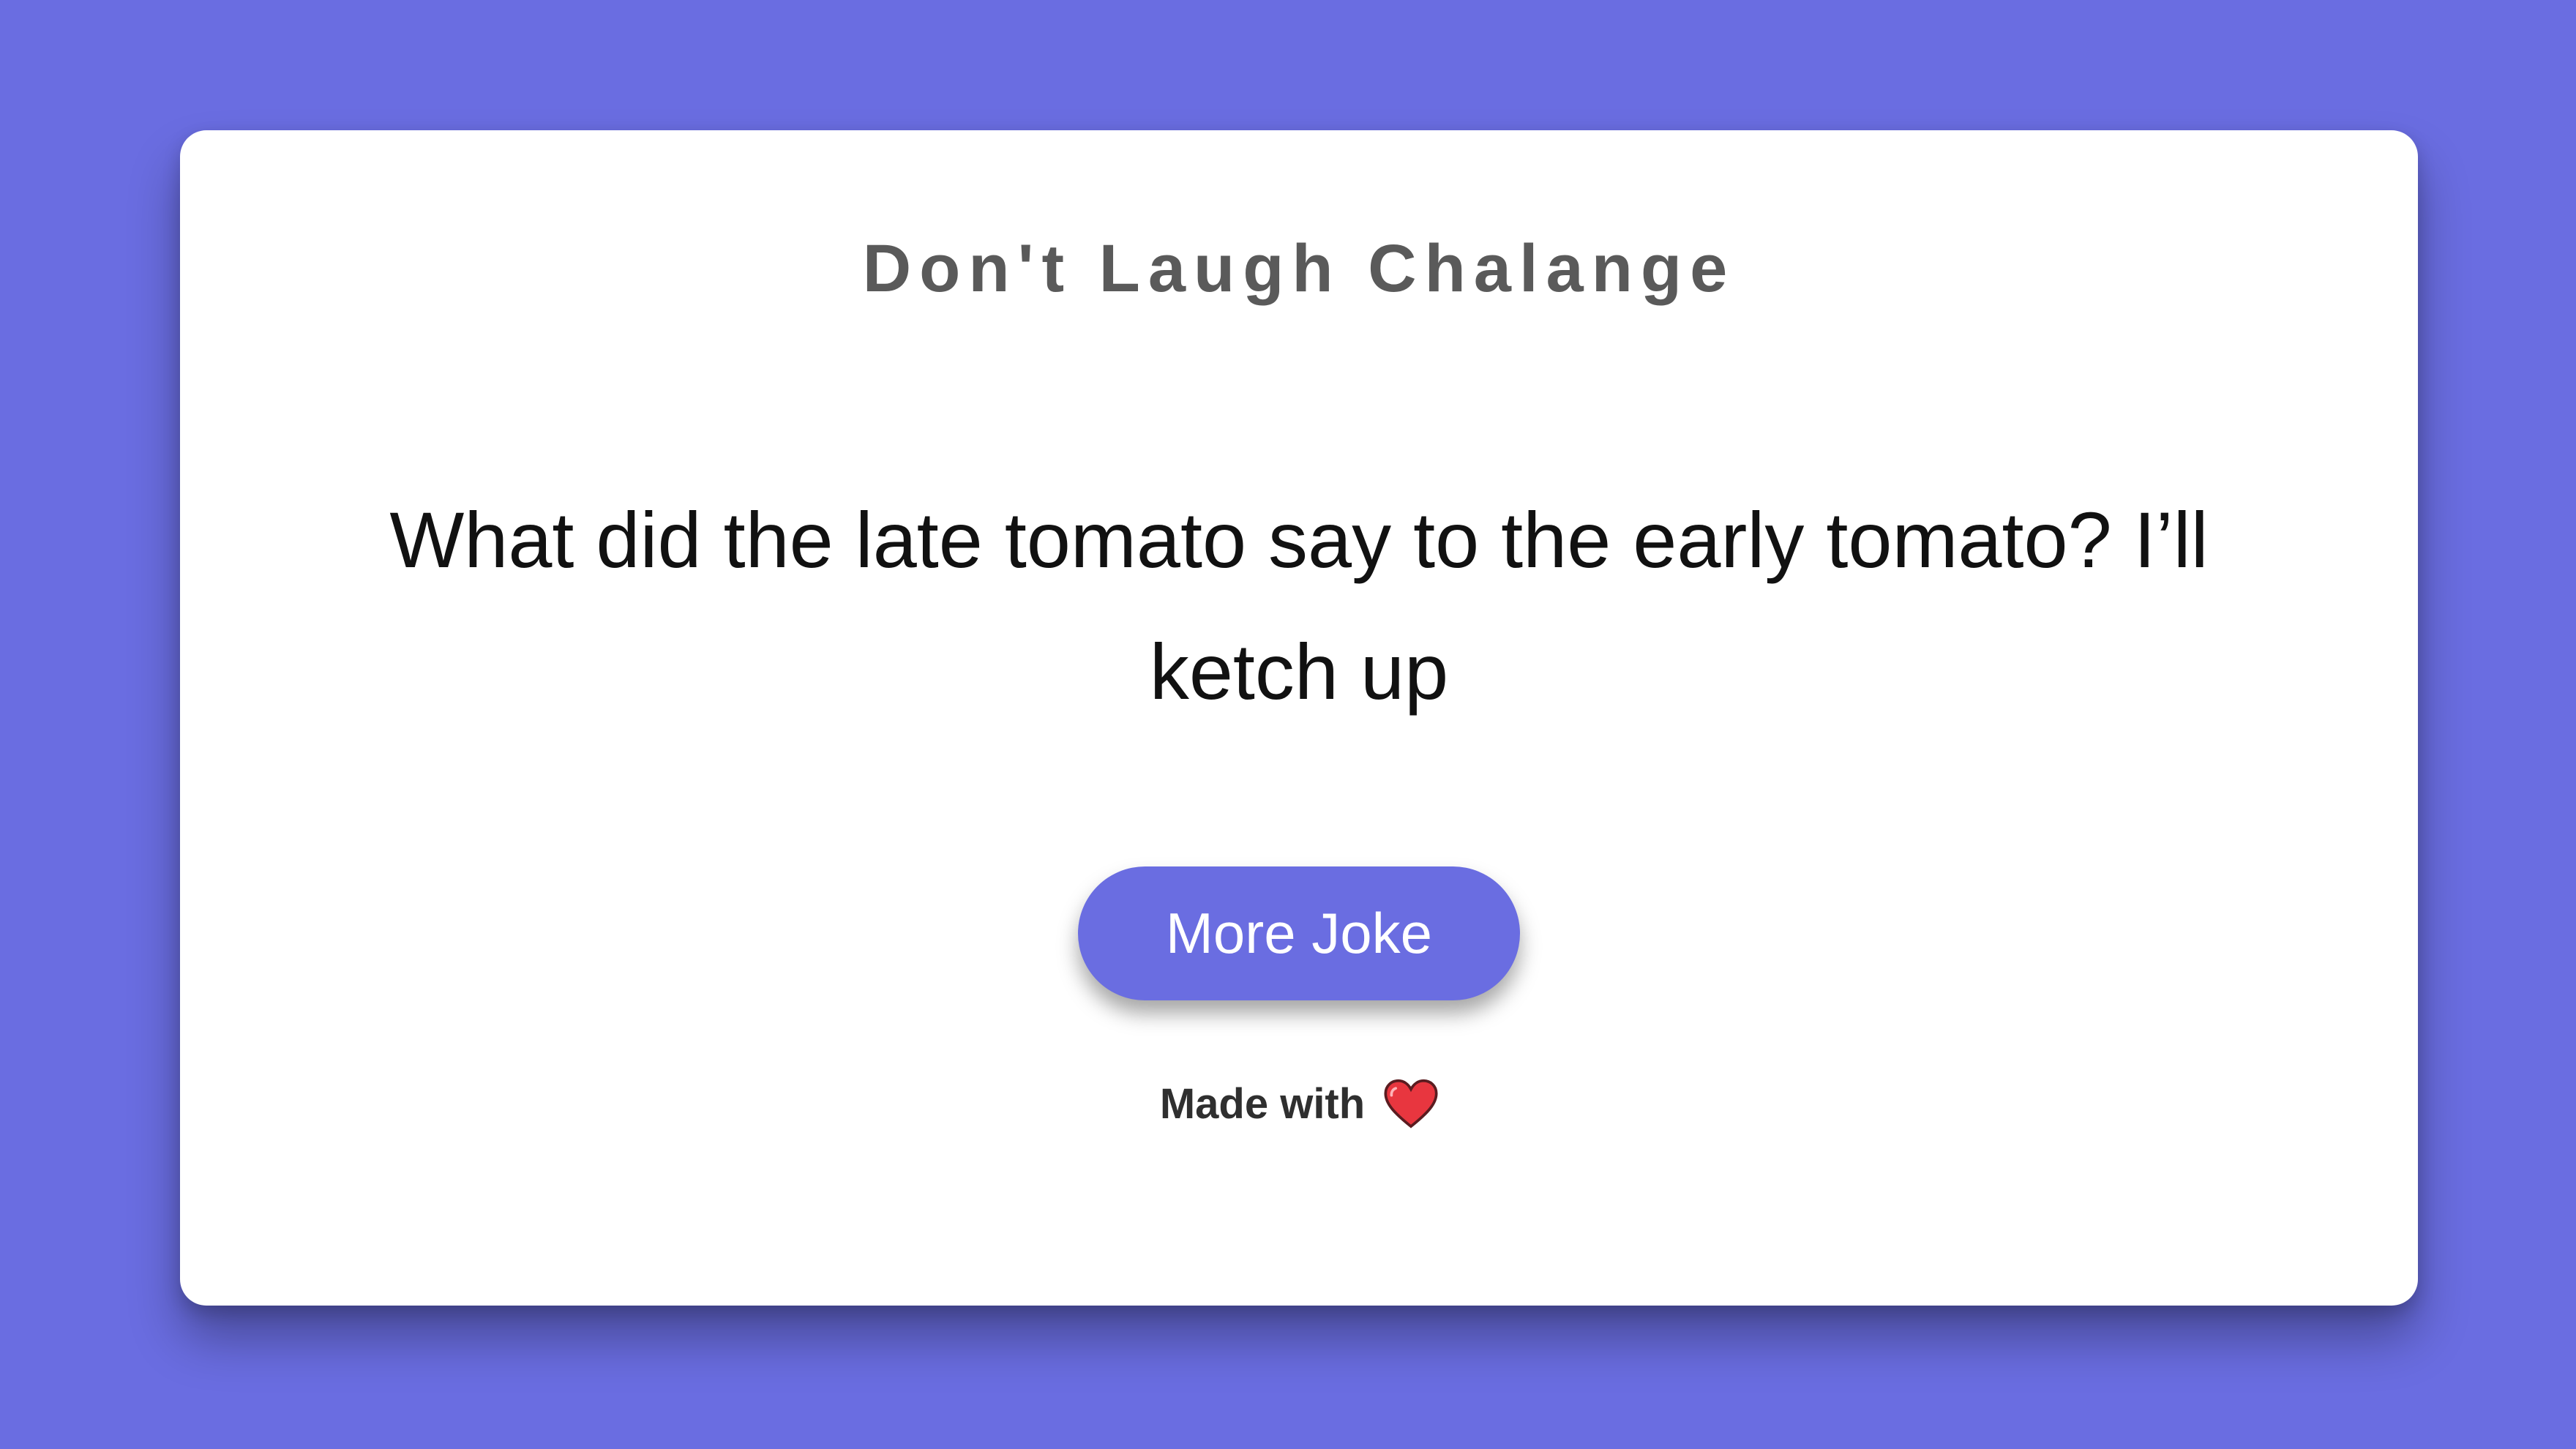 Image resolution: width=2576 pixels, height=1449 pixels. I want to click on heart-icon, so click(1411, 1103).